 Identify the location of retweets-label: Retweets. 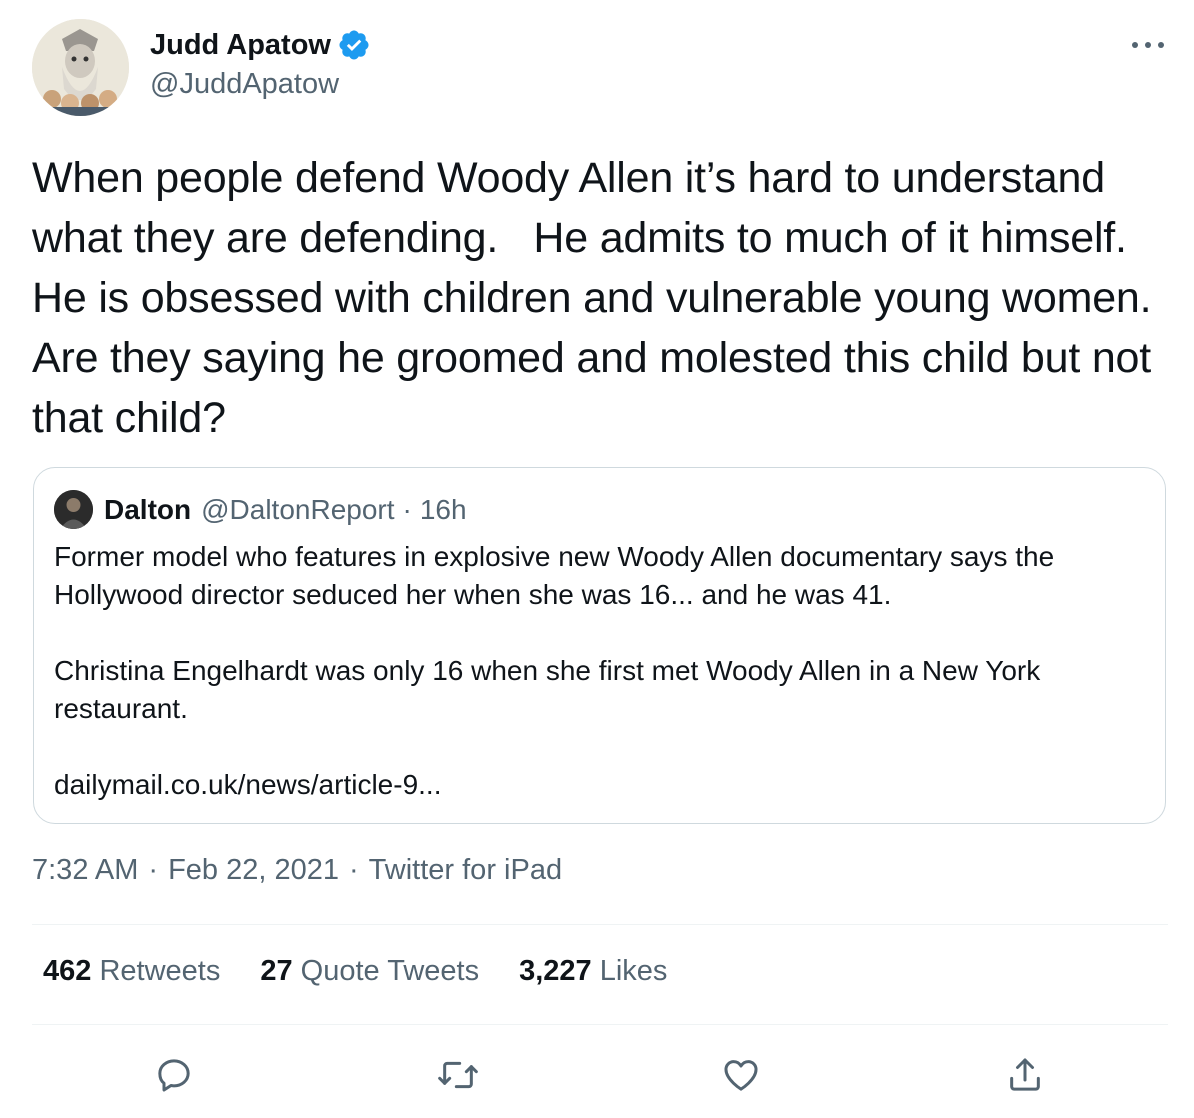
(160, 971).